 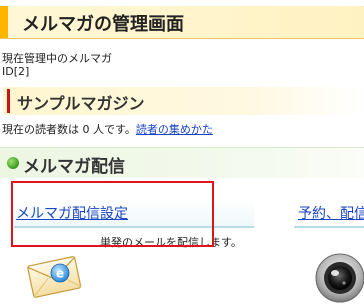 I want to click on current-magazine-label: 現在管理中のメルマガ, so click(x=57, y=58).